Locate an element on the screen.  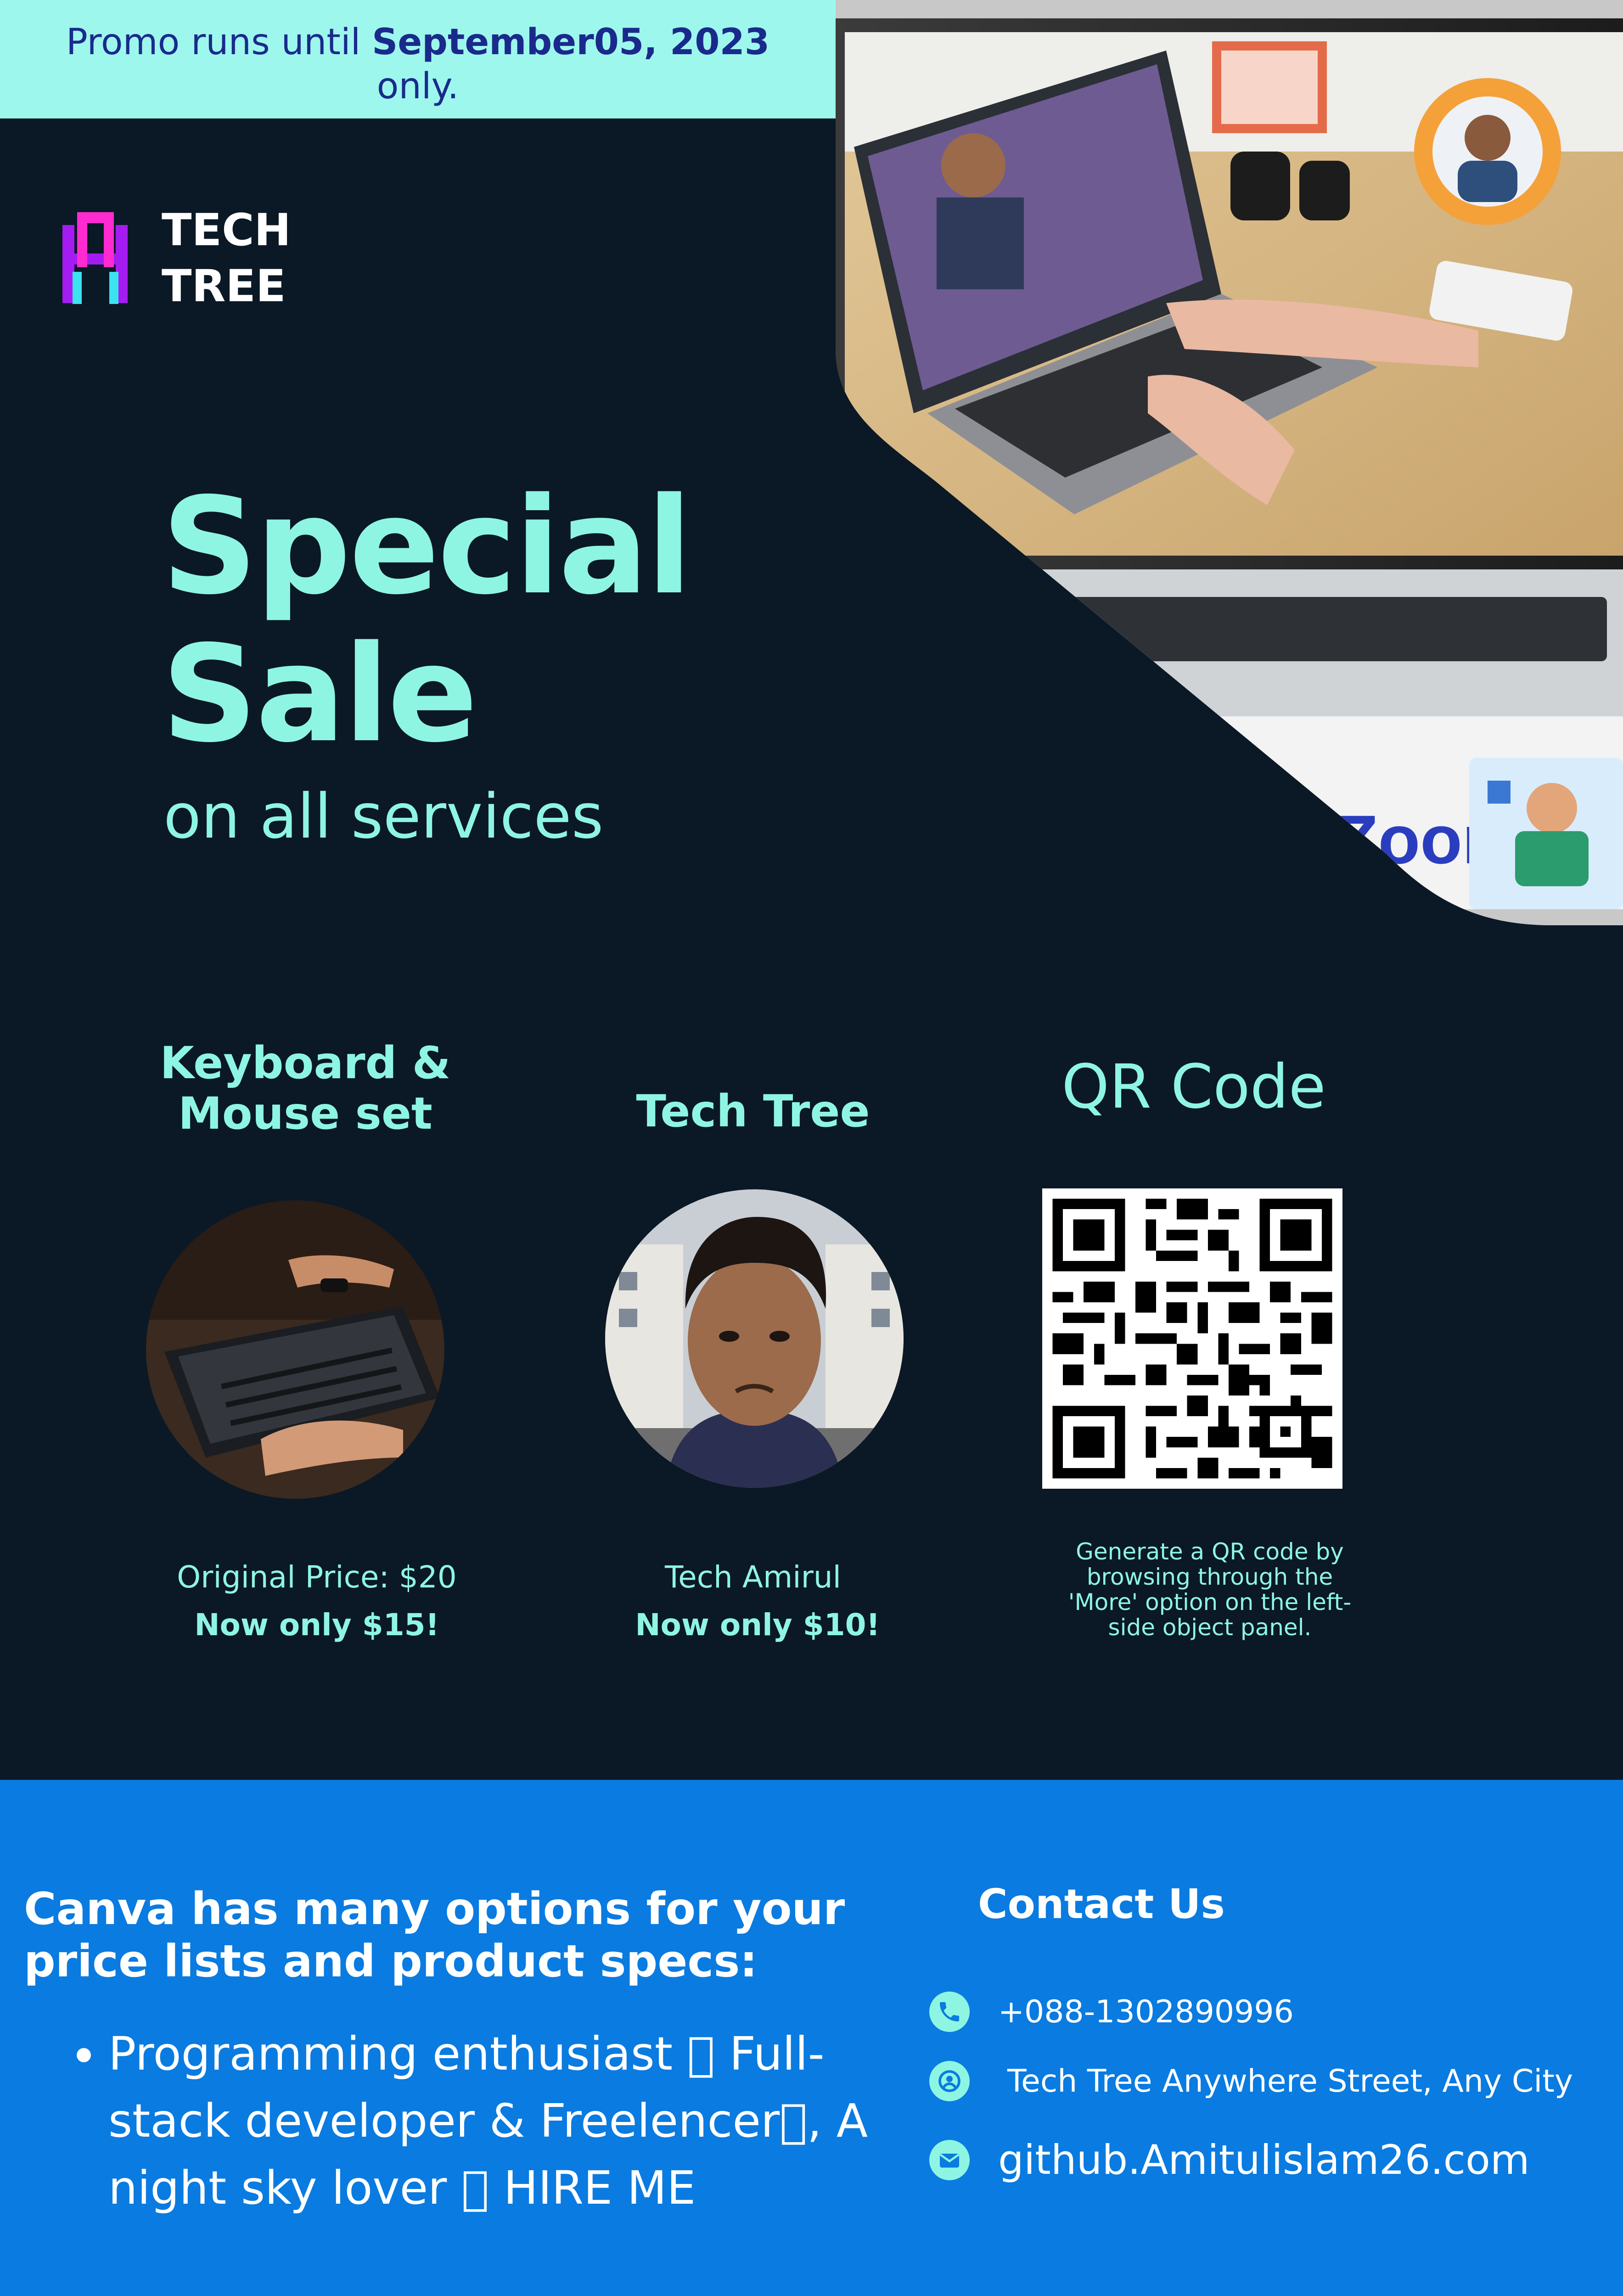
promo-suffix: only. is located at coordinates (417, 86).